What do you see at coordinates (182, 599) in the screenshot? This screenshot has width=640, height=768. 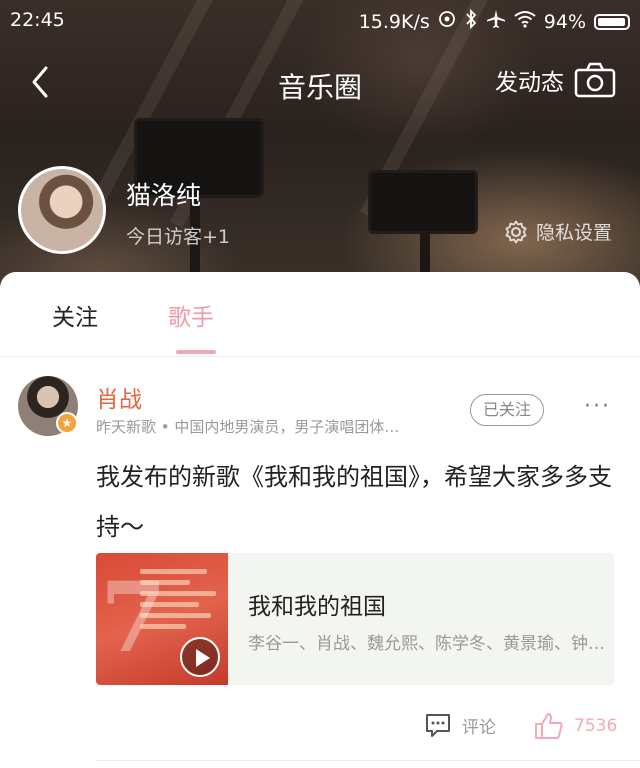 I see `cover-decoration` at bounding box center [182, 599].